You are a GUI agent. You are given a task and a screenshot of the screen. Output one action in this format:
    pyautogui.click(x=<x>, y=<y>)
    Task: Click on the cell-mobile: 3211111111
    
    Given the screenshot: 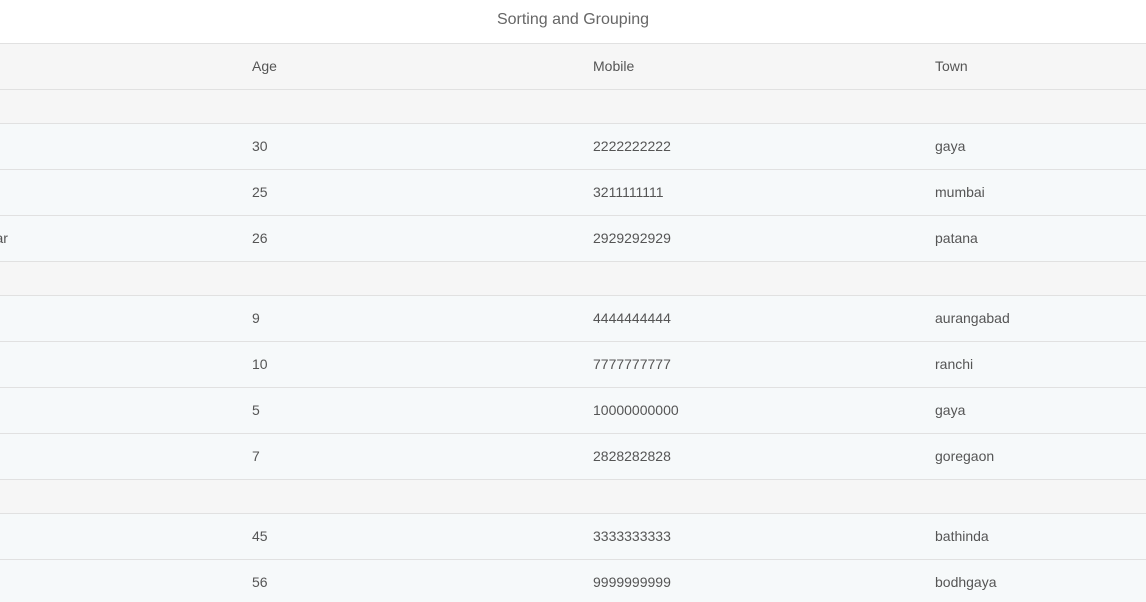 What is the action you would take?
    pyautogui.click(x=628, y=192)
    